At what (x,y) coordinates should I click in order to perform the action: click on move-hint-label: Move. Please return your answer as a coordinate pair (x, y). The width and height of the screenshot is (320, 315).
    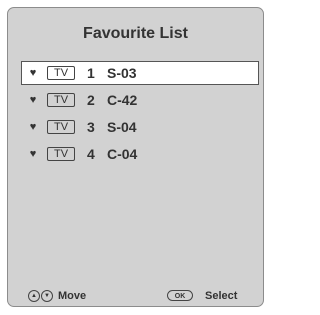
    Looking at the image, I should click on (72, 296).